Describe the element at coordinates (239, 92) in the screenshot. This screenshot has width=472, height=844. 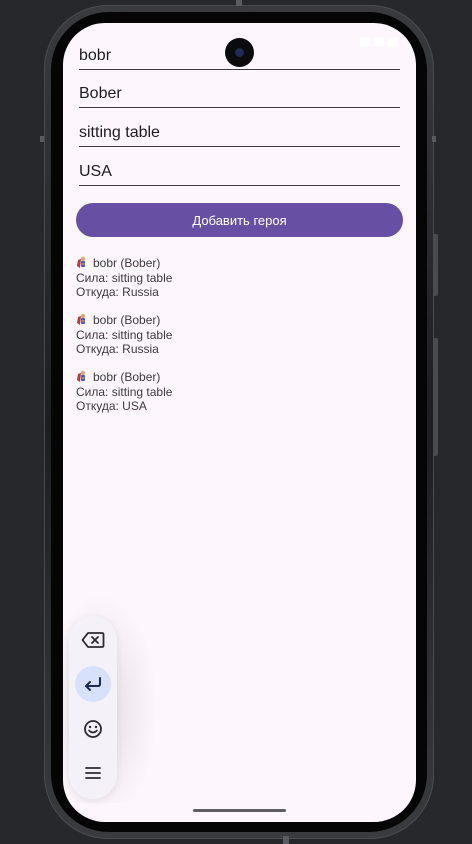
I see `hero-alias-input: Bober` at that location.